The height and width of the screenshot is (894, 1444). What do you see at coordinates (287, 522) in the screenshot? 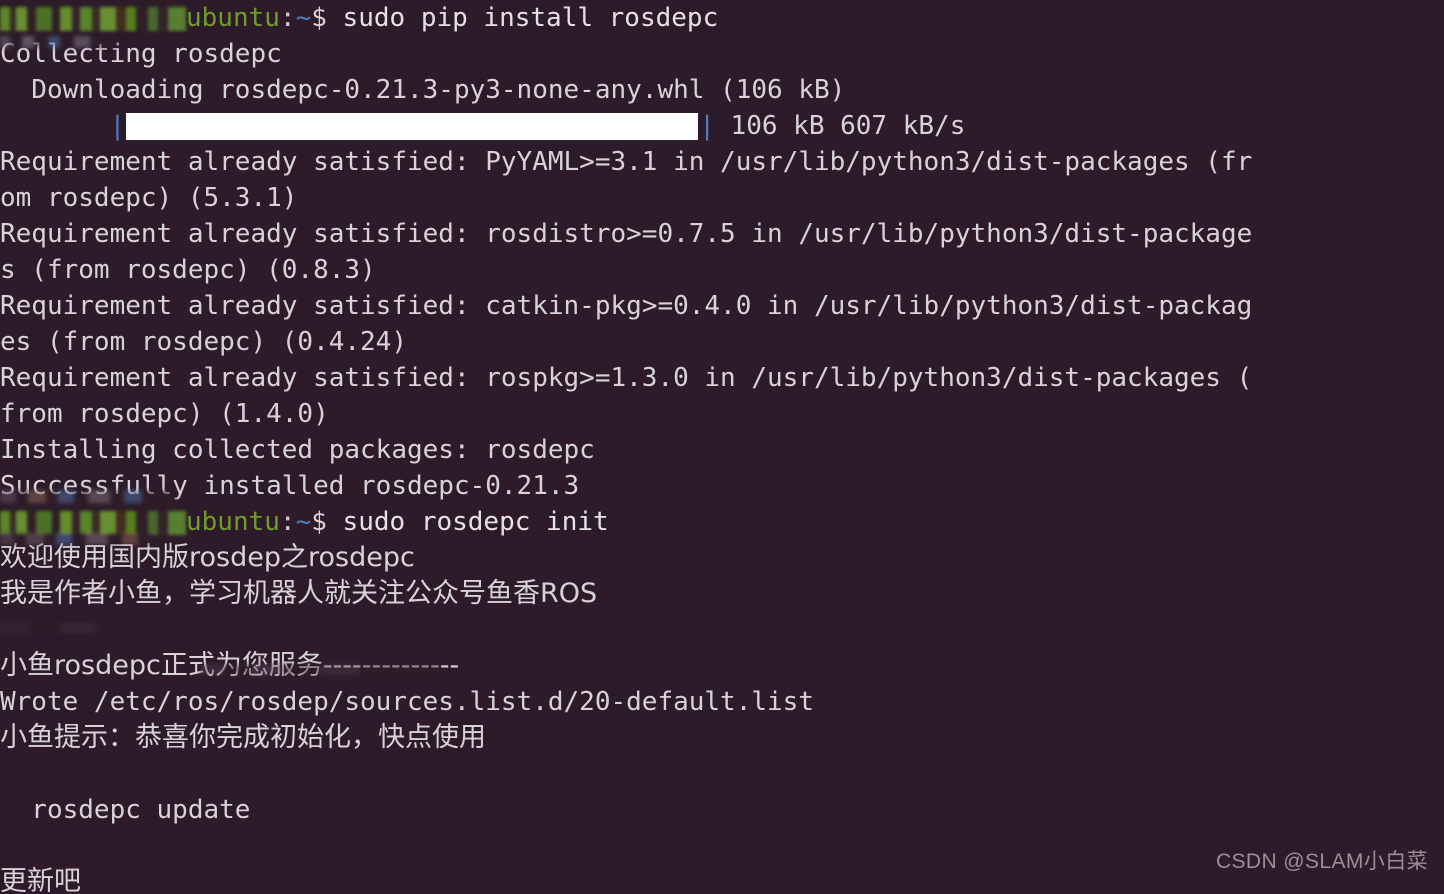
I see `prompt-colon-2: :` at bounding box center [287, 522].